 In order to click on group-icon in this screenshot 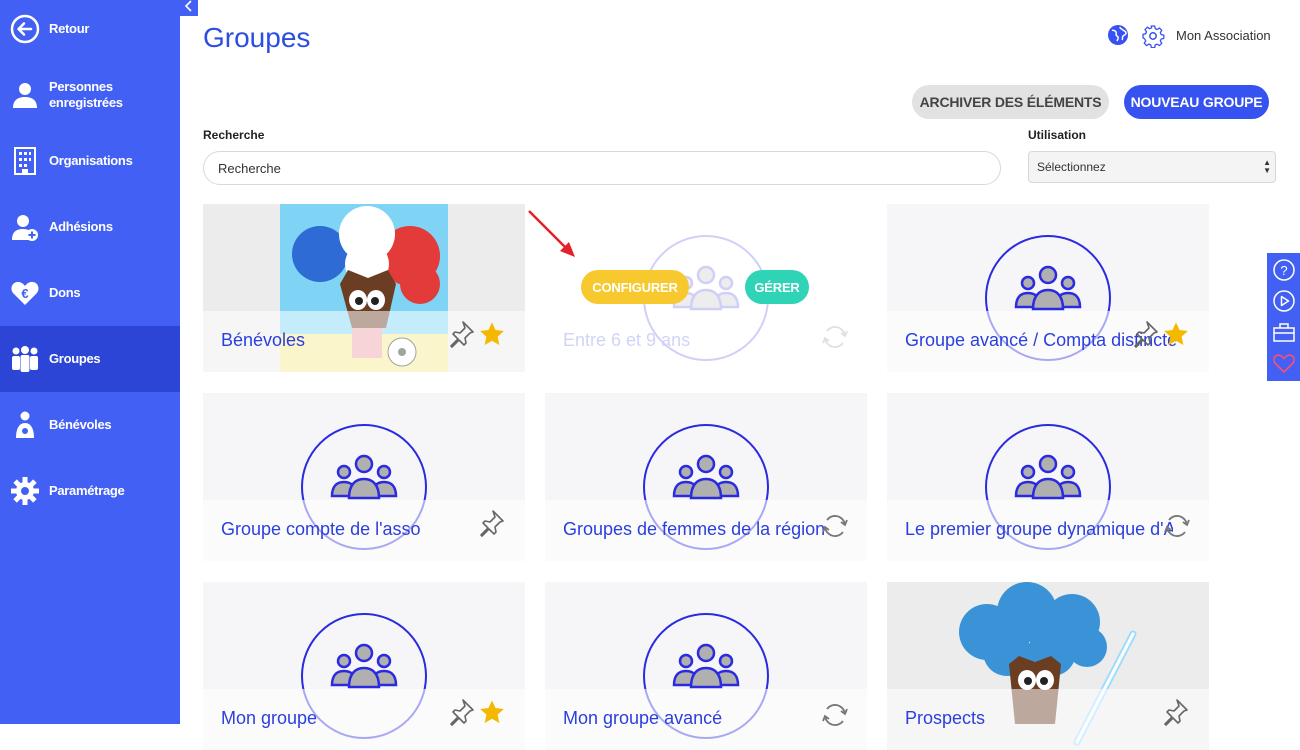, I will do `click(25, 359)`.